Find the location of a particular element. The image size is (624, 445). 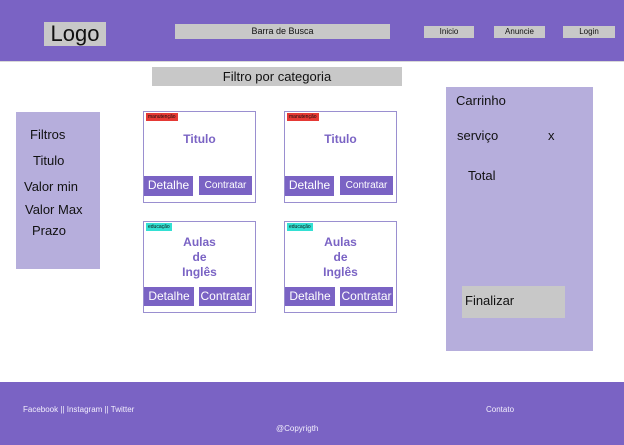

filter-prazo: Prazo is located at coordinates (49, 230).